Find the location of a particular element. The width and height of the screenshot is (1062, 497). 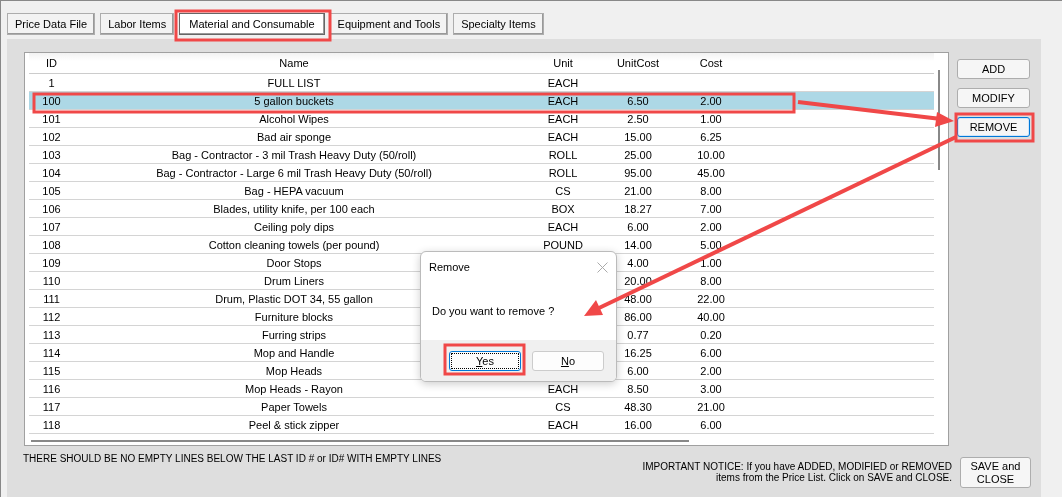

unit-cost-cell: 4.00 is located at coordinates (638, 262).